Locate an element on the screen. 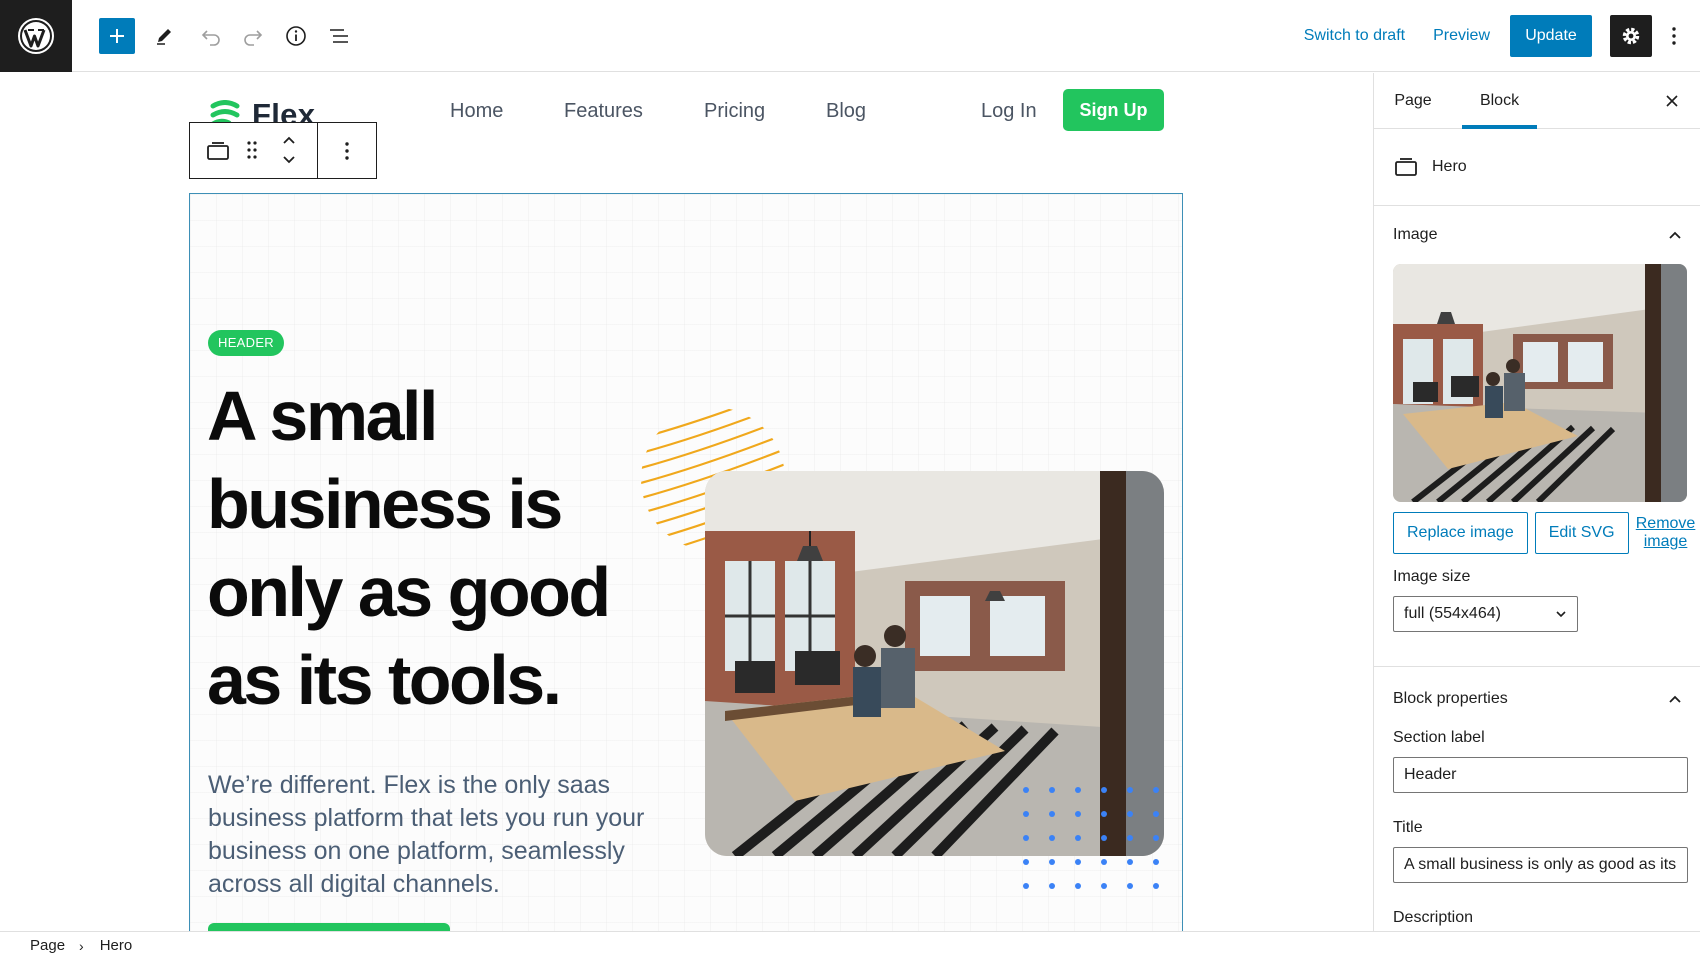 Image resolution: width=1700 pixels, height=959 pixels. pencil-icon is located at coordinates (164, 37).